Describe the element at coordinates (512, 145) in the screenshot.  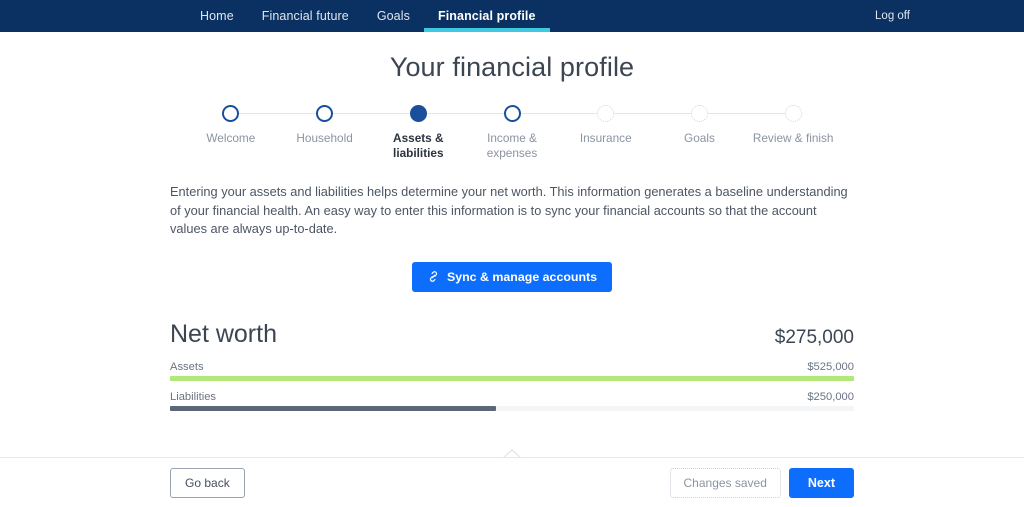
I see `stepper-step-label: Income & expenses` at that location.